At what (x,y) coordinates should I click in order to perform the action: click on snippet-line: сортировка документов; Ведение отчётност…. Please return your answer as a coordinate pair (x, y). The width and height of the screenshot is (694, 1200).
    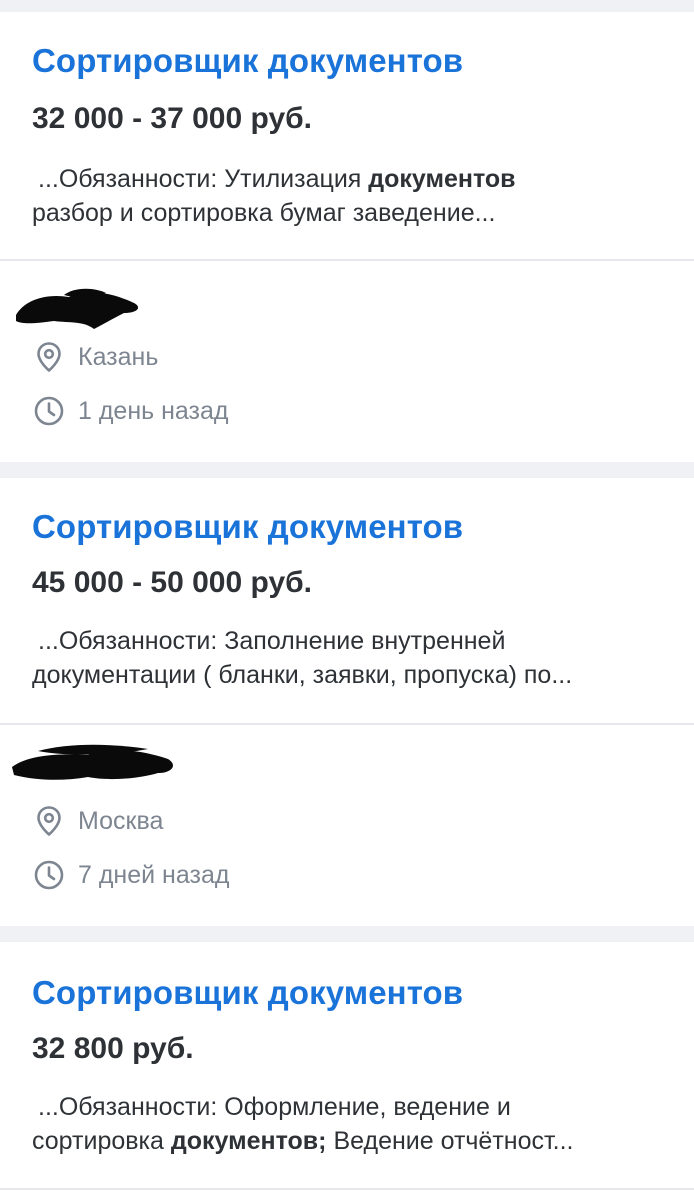
    Looking at the image, I should click on (303, 1141).